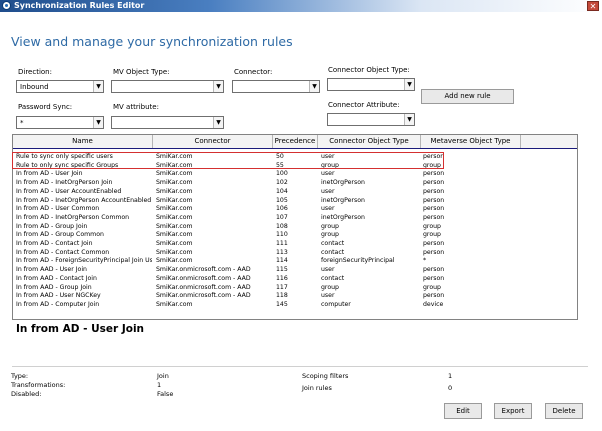  I want to click on direction-label: Direction:, so click(35, 72).